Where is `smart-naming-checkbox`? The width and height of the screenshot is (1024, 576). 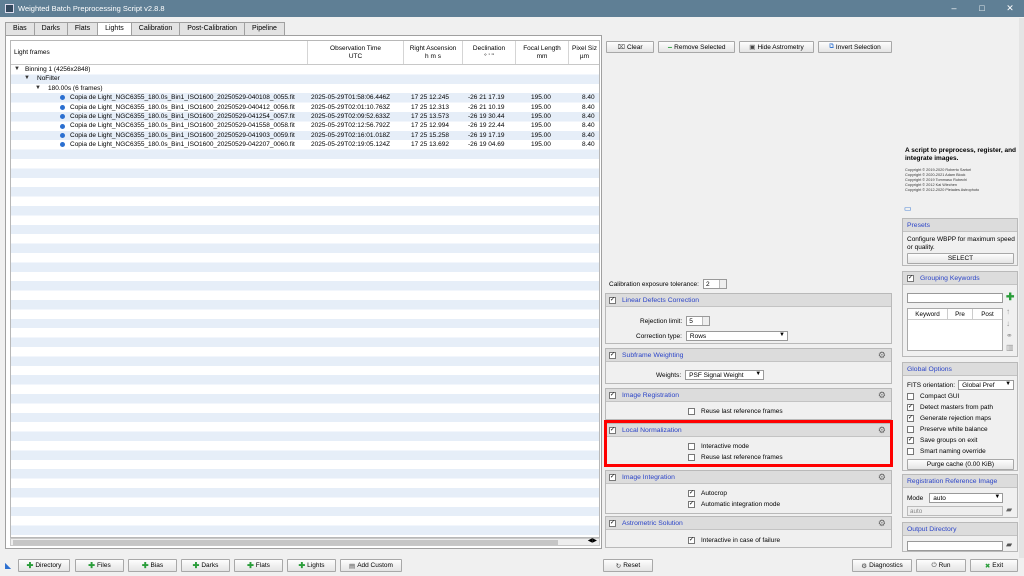 smart-naming-checkbox is located at coordinates (910, 451).